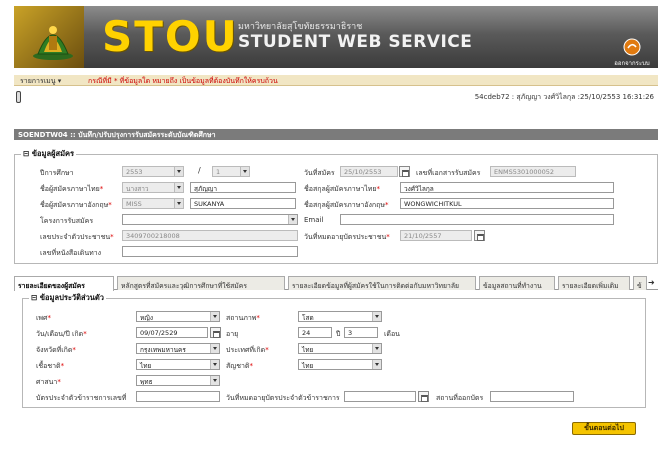  I want to click on nationality-select: ไทย, so click(340, 364).